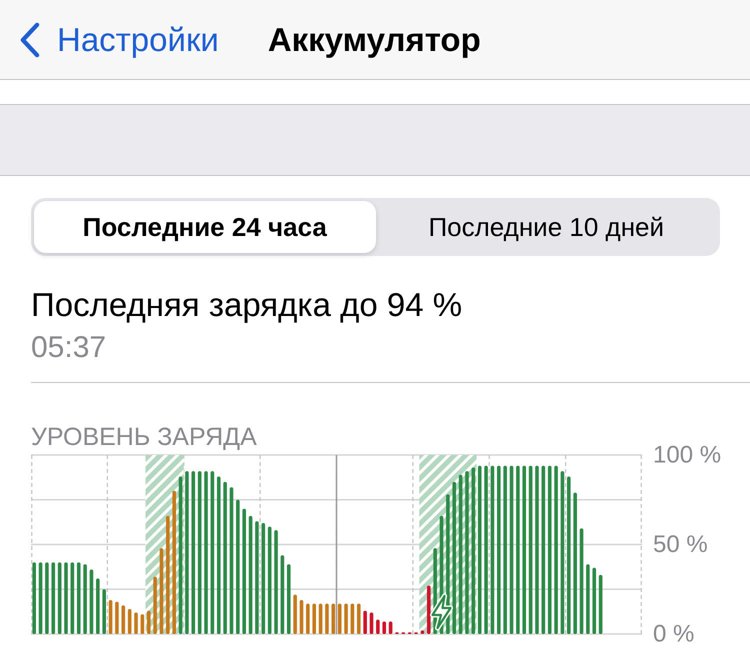  What do you see at coordinates (673, 634) in the screenshot?
I see `y-axis-label: 0 %` at bounding box center [673, 634].